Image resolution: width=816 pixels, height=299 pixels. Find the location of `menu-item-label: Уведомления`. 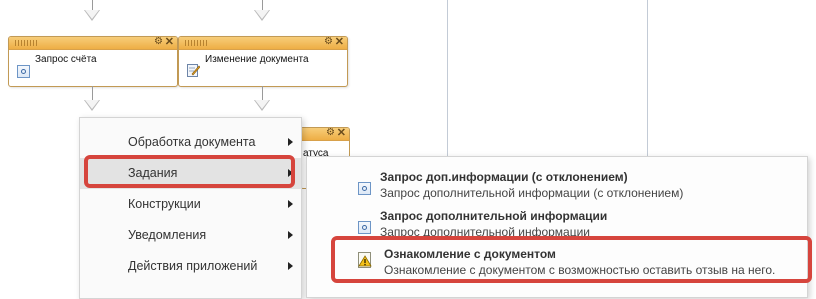

menu-item-label: Уведомления is located at coordinates (167, 235).